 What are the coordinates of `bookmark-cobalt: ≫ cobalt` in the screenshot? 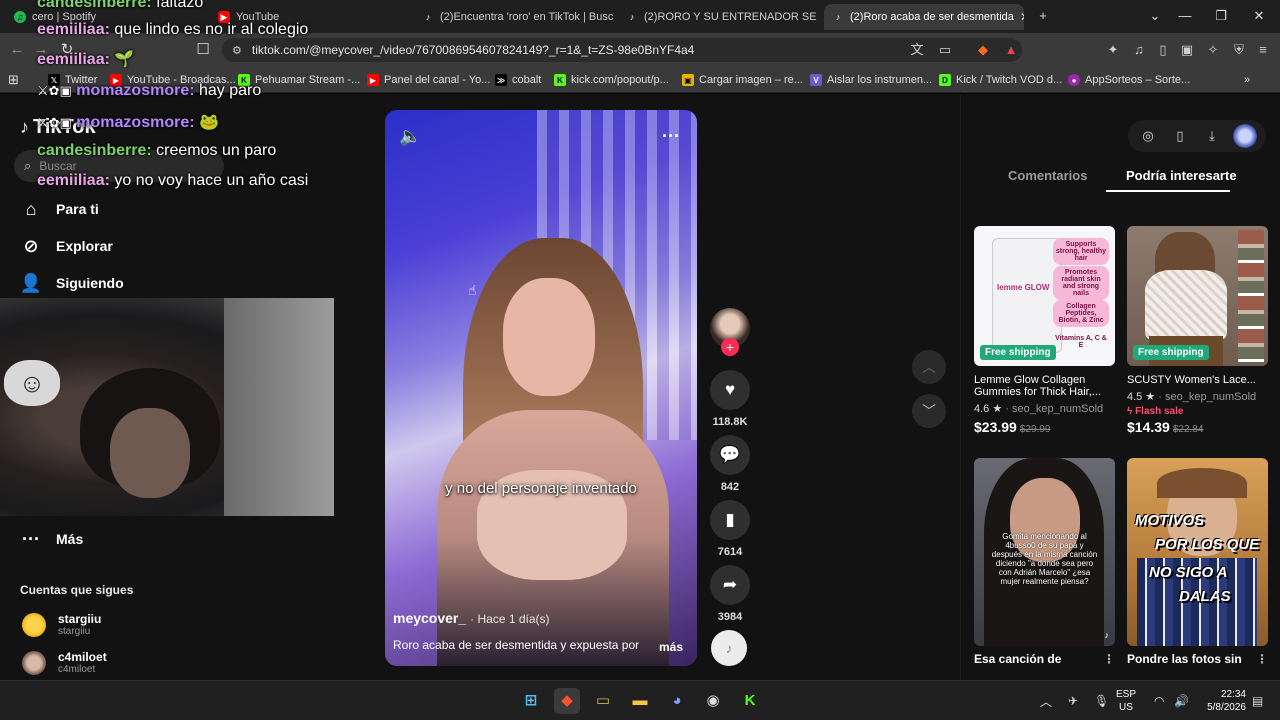 It's located at (518, 80).